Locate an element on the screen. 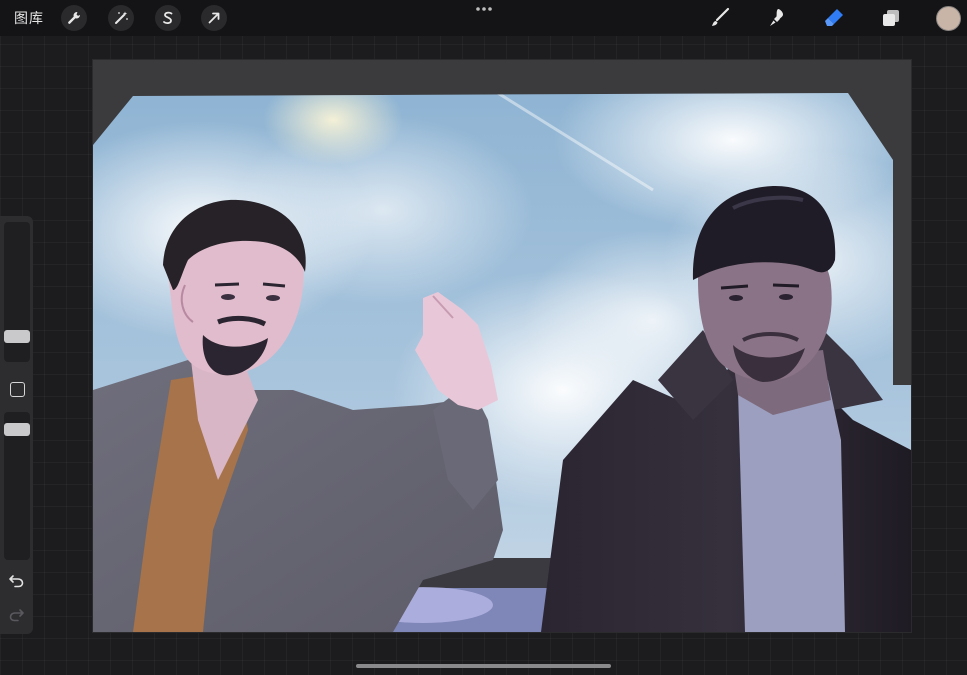  color-picker-swatch is located at coordinates (948, 18).